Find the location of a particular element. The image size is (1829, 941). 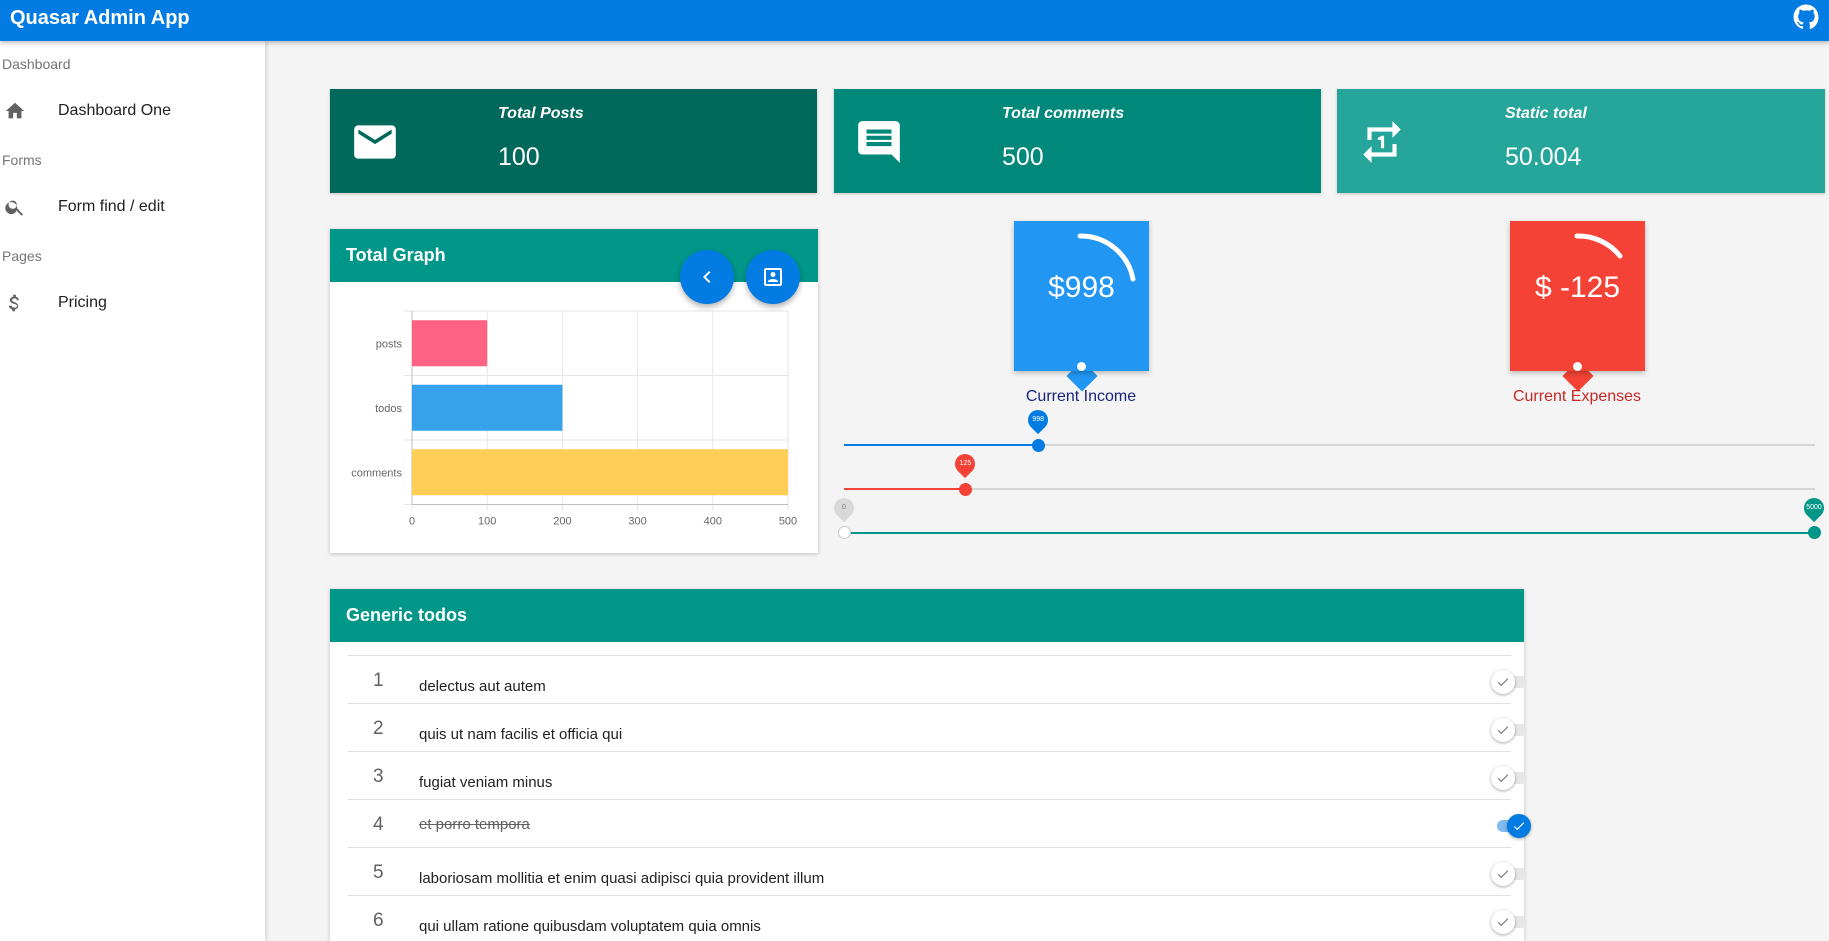

chevron-left-icon is located at coordinates (707, 277).